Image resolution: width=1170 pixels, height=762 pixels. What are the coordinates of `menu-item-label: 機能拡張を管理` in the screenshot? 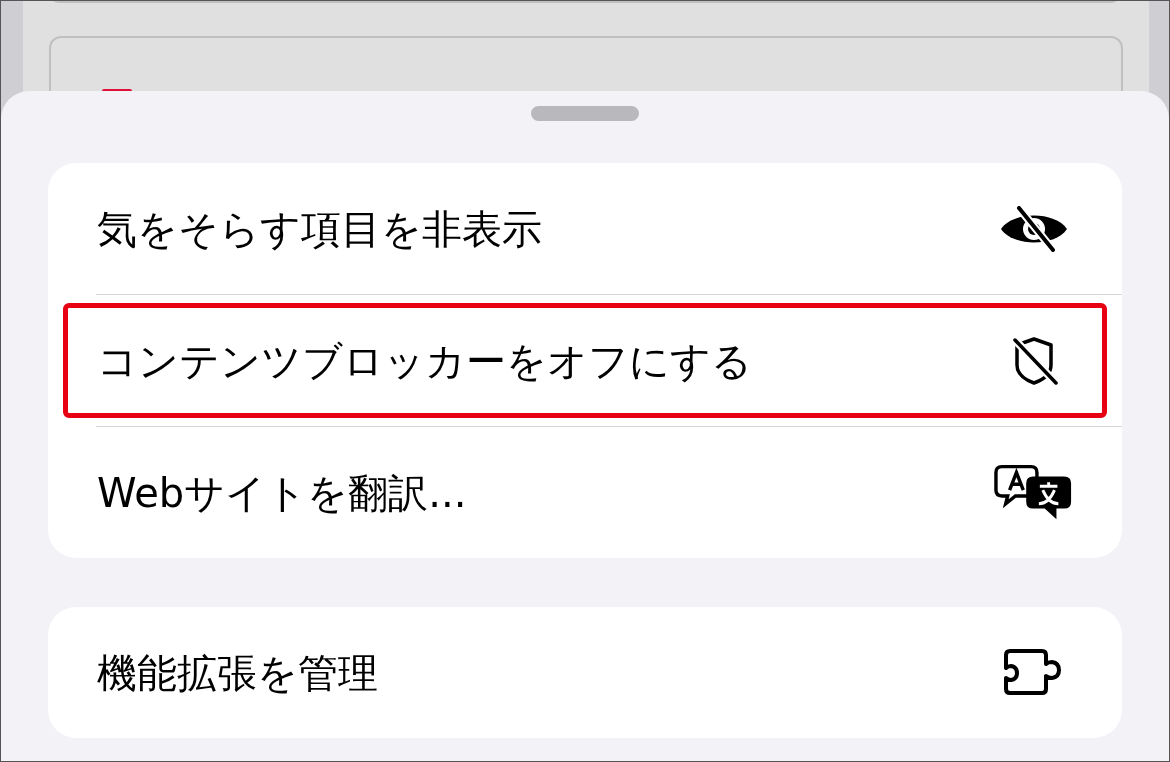 It's located at (237, 673).